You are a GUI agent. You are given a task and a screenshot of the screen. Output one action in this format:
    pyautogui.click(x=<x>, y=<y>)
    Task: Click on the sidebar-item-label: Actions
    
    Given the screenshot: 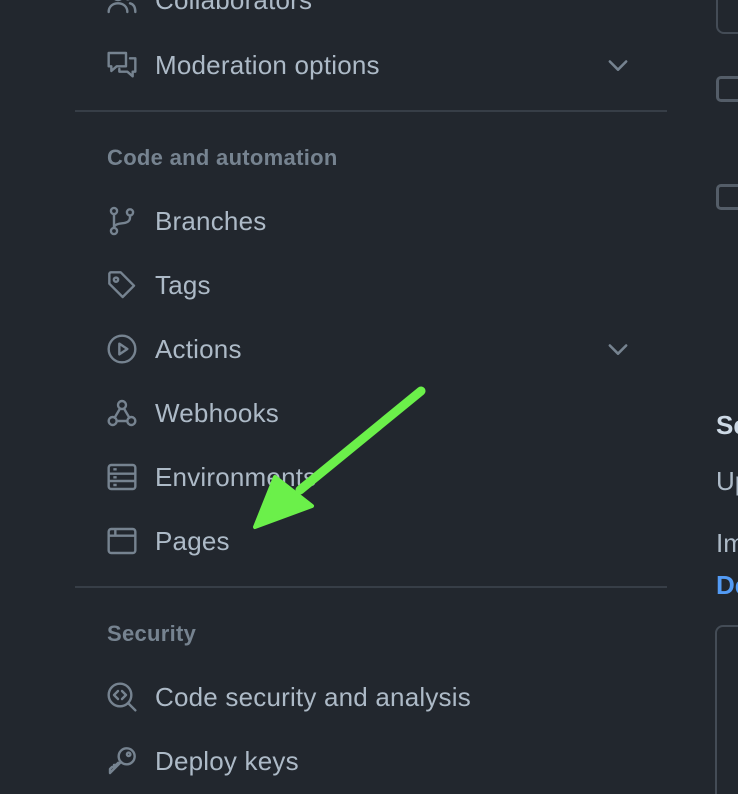 What is the action you would take?
    pyautogui.click(x=198, y=348)
    